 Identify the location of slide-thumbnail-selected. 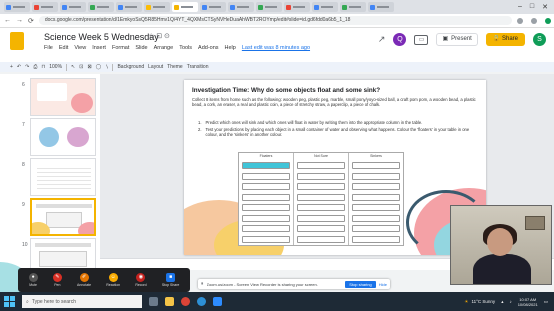
(63, 217).